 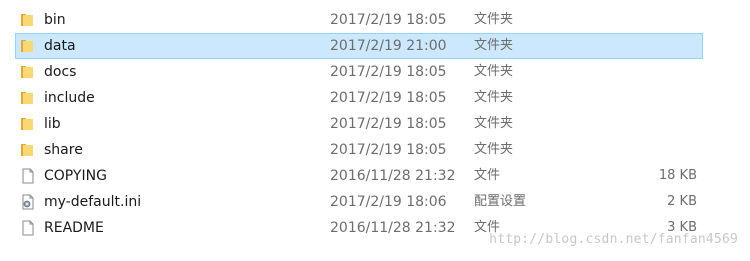 I want to click on file-name: COPYING, so click(x=75, y=176).